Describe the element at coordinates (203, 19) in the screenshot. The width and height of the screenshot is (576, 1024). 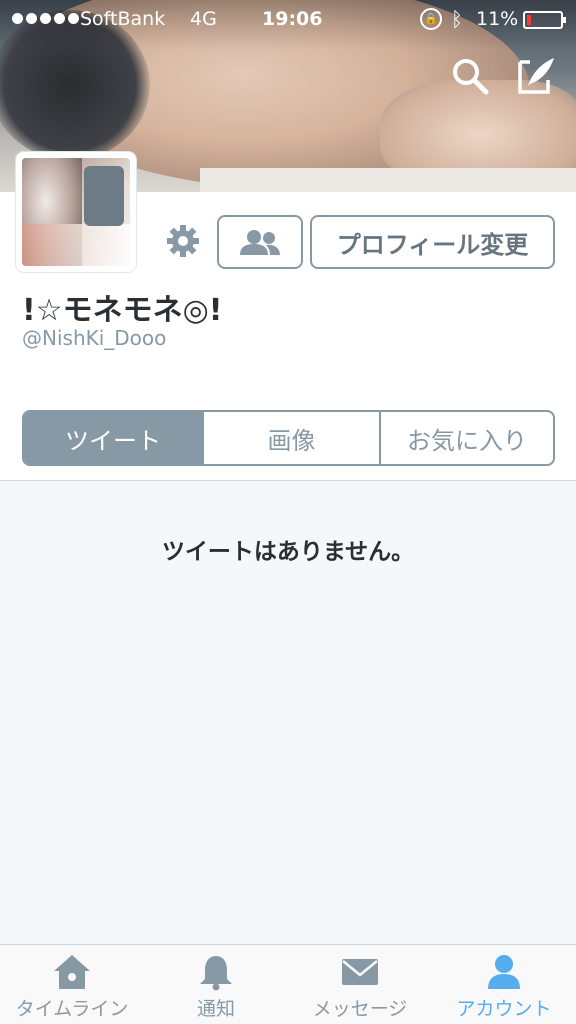
I see `network-type: 4G` at that location.